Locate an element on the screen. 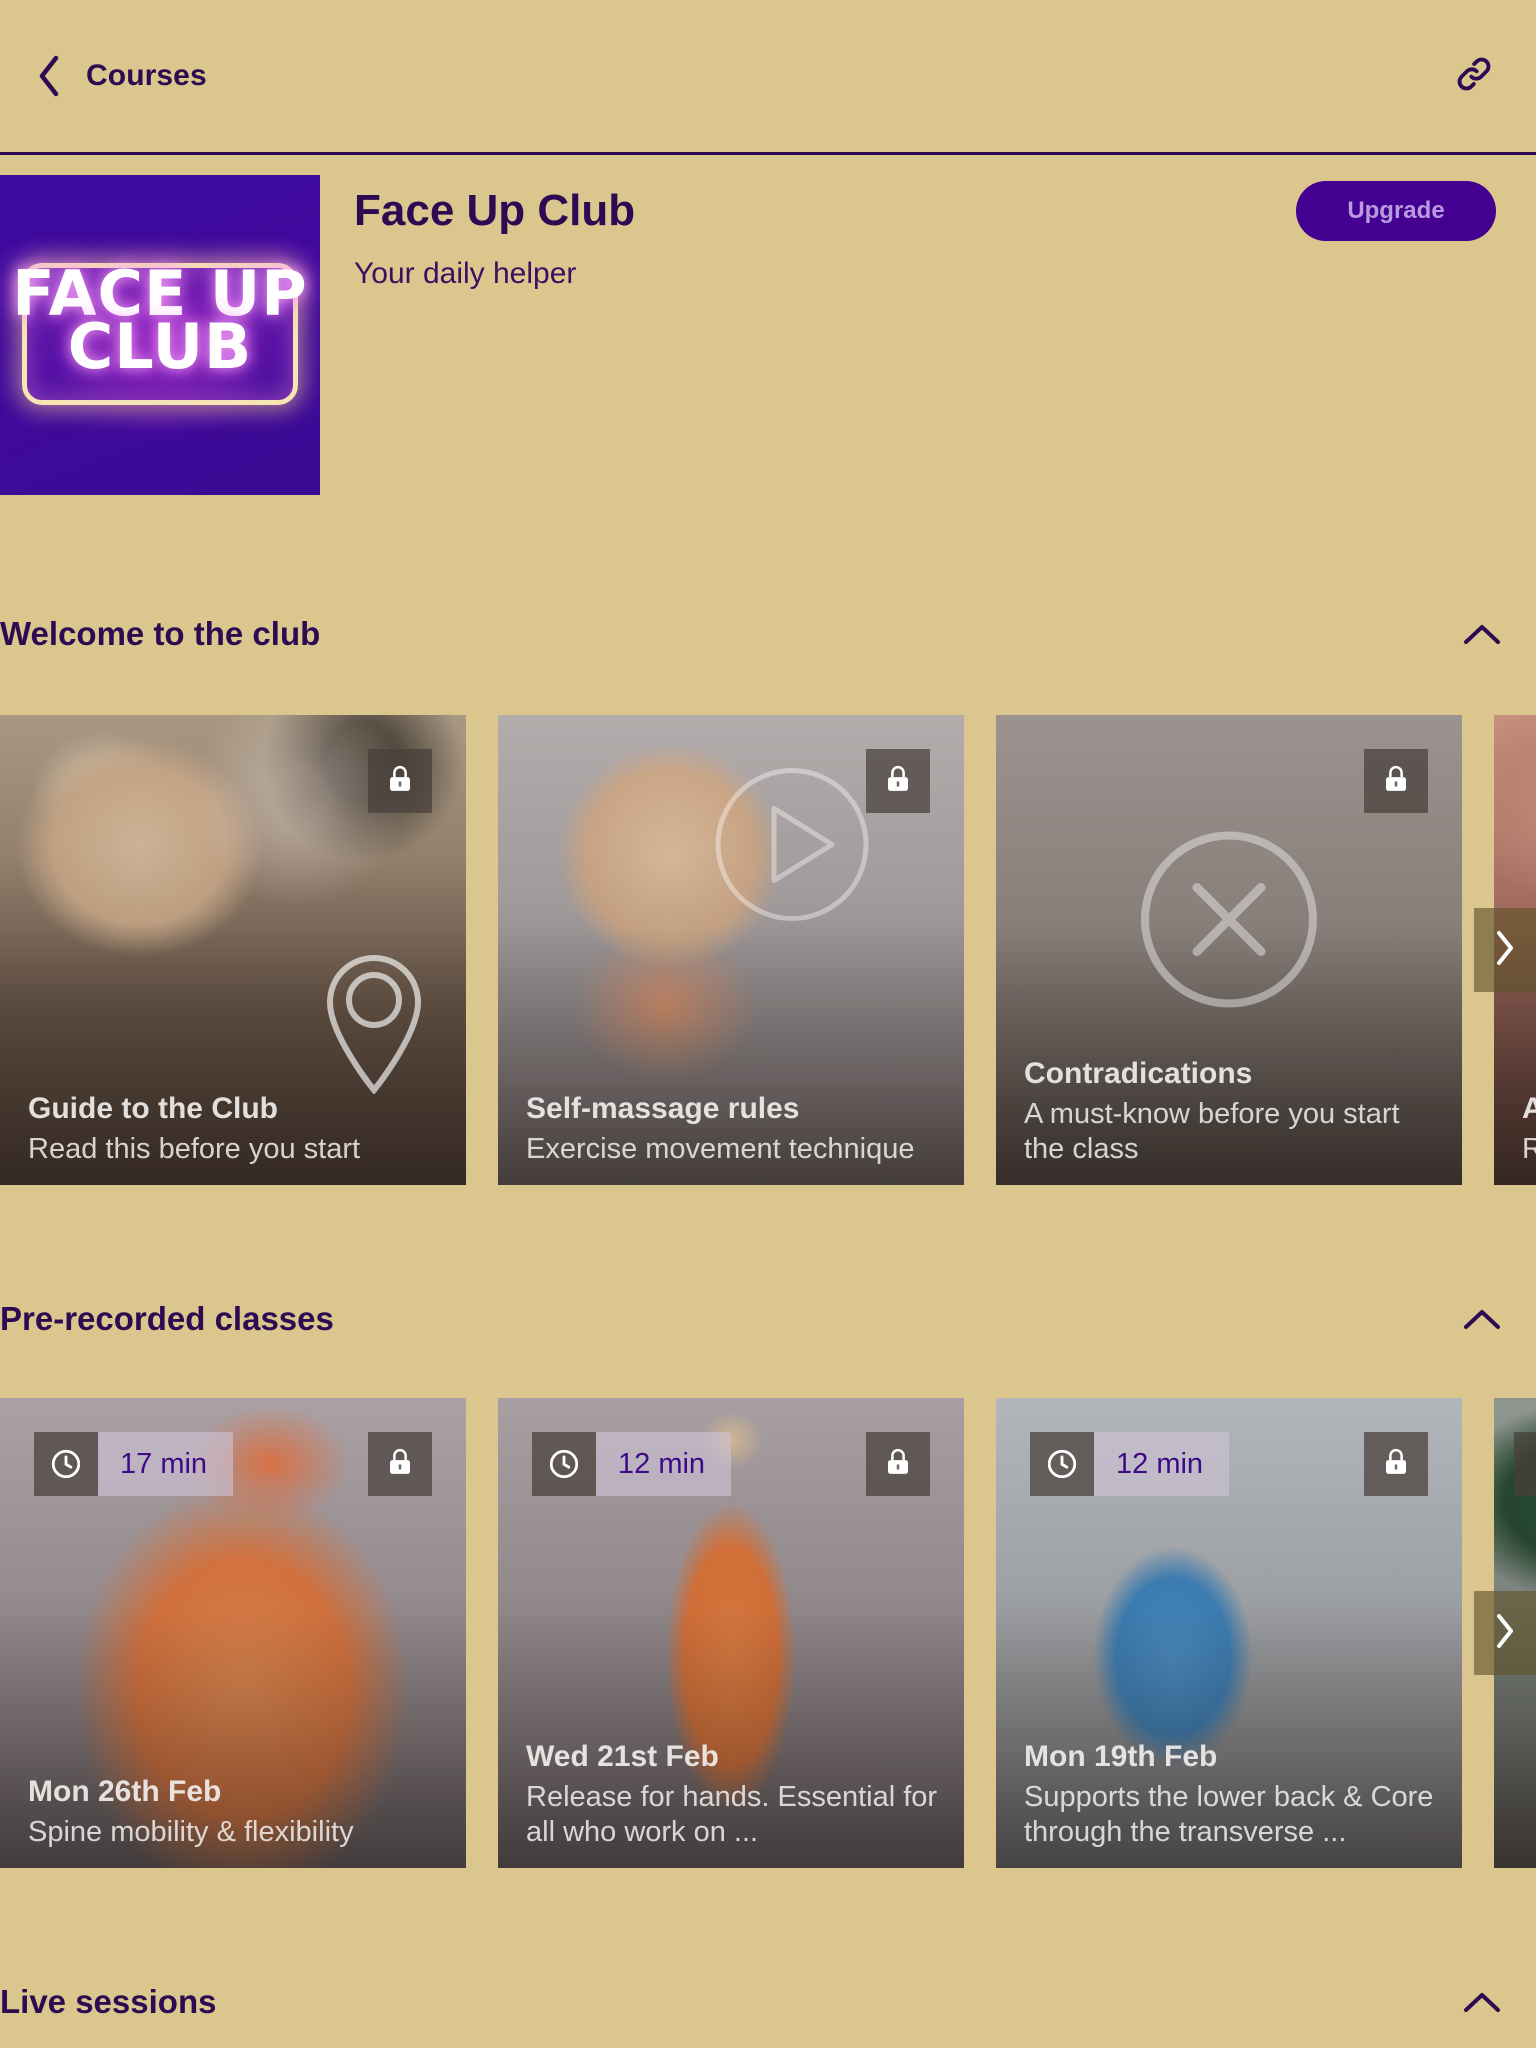 This screenshot has width=1536, height=2048. share-link-button is located at coordinates (1474, 76).